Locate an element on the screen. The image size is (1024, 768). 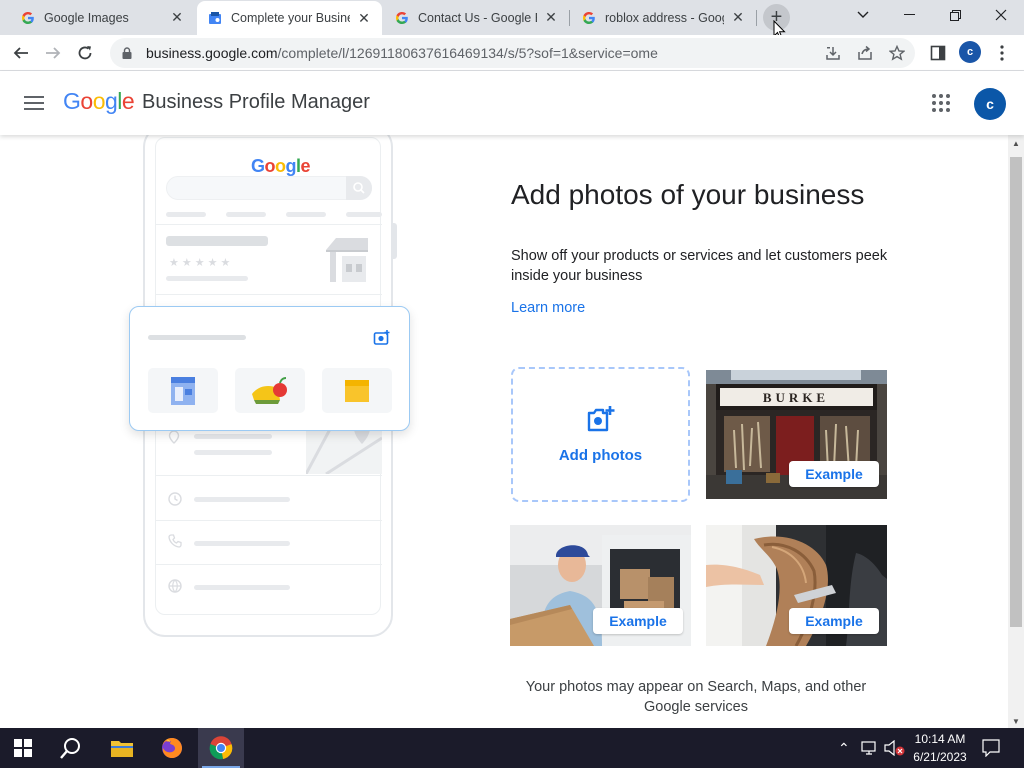
clock-date: 6/21/2023 is located at coordinates (940, 757).